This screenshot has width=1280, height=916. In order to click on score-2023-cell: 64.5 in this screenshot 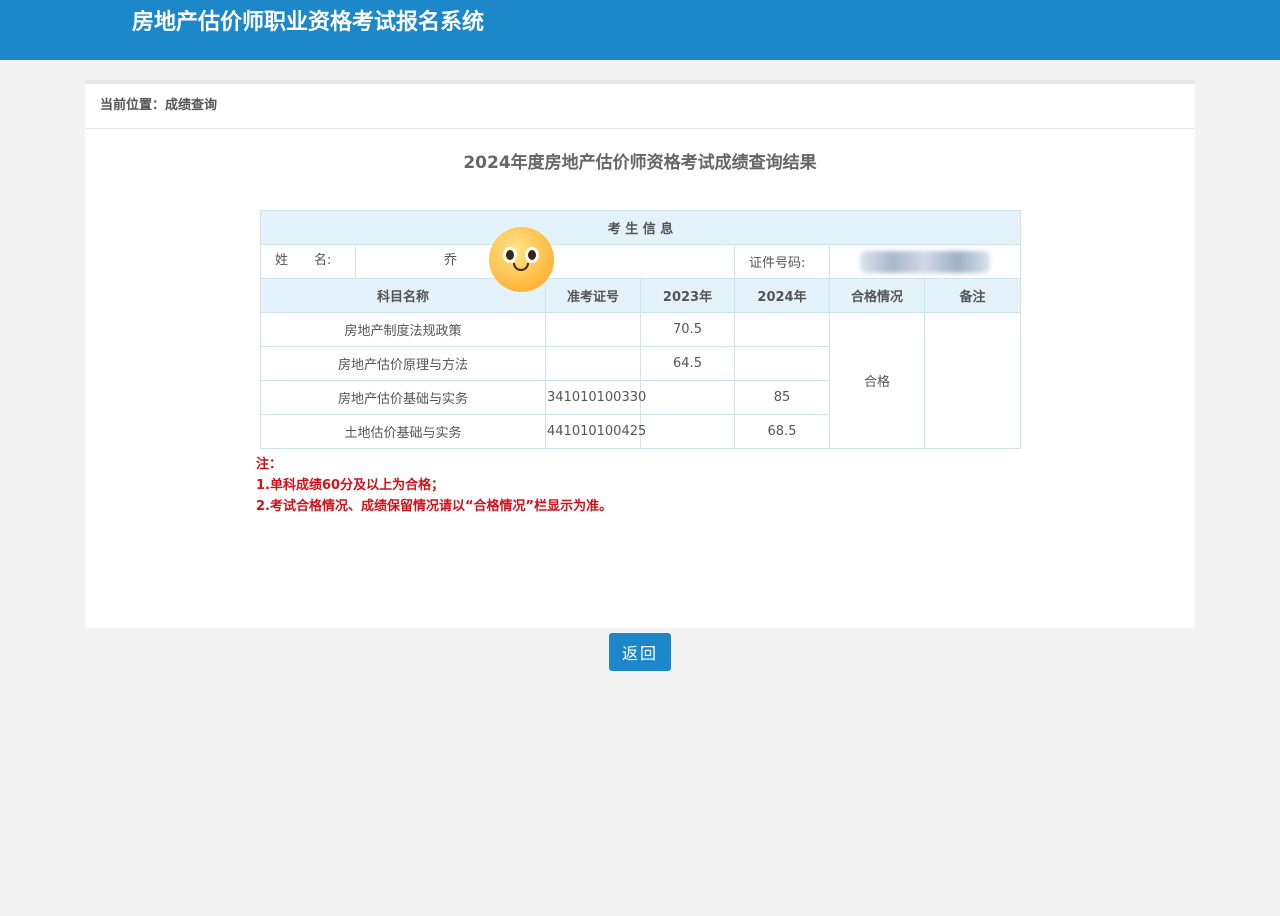, I will do `click(687, 363)`.